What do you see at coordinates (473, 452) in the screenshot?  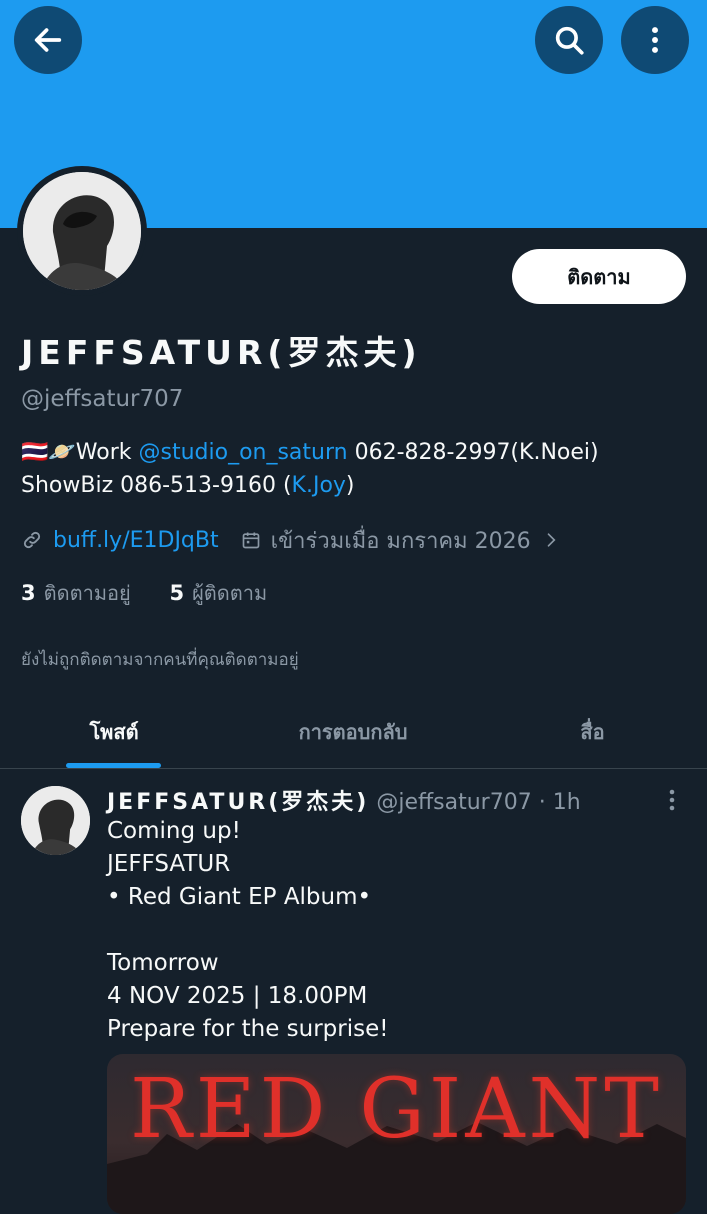 I see `bio-work-phone: 062-828-2997(K.Noei)` at bounding box center [473, 452].